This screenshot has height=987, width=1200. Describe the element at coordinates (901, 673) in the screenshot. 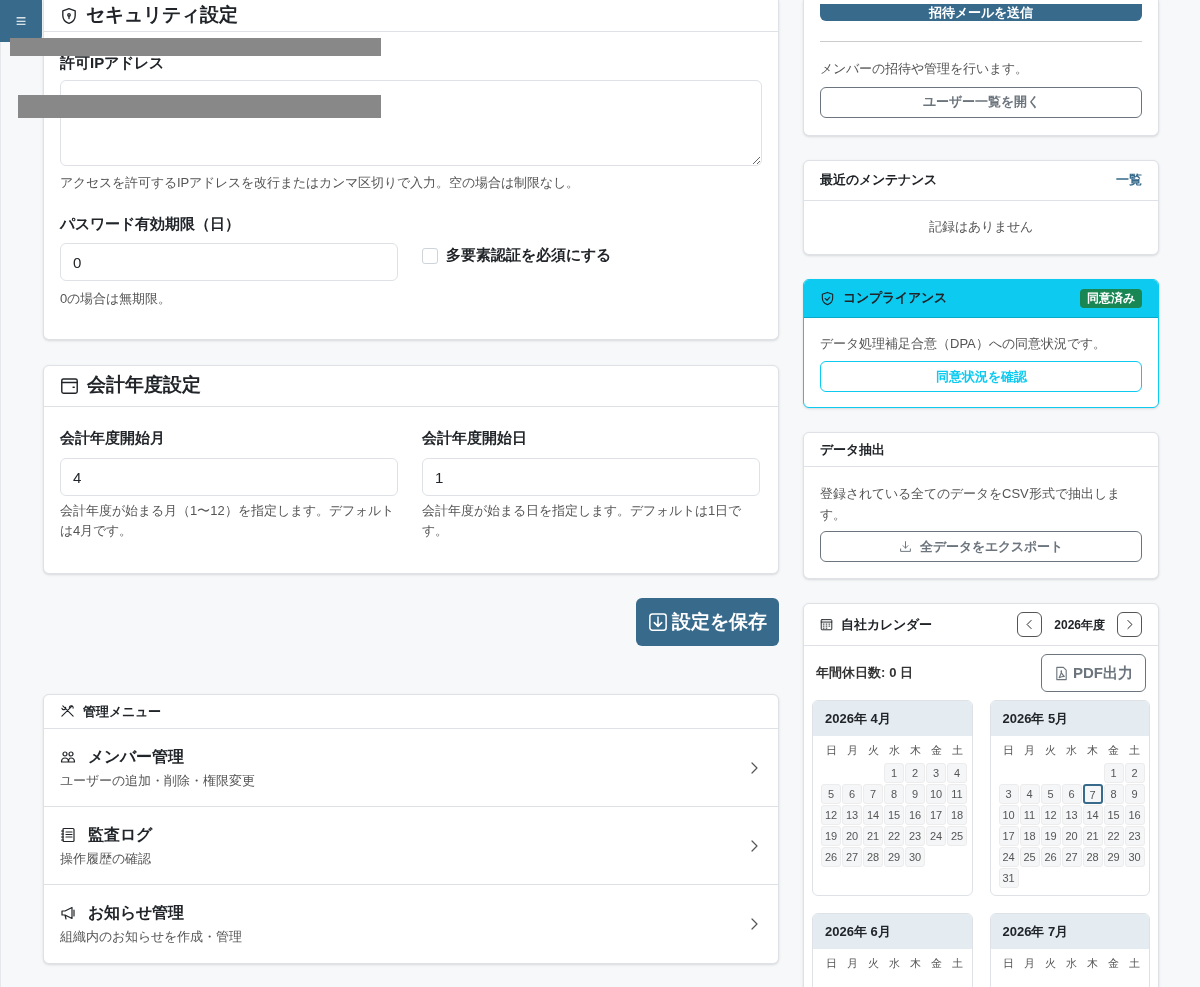

I see `holidays-count: 0 日` at that location.